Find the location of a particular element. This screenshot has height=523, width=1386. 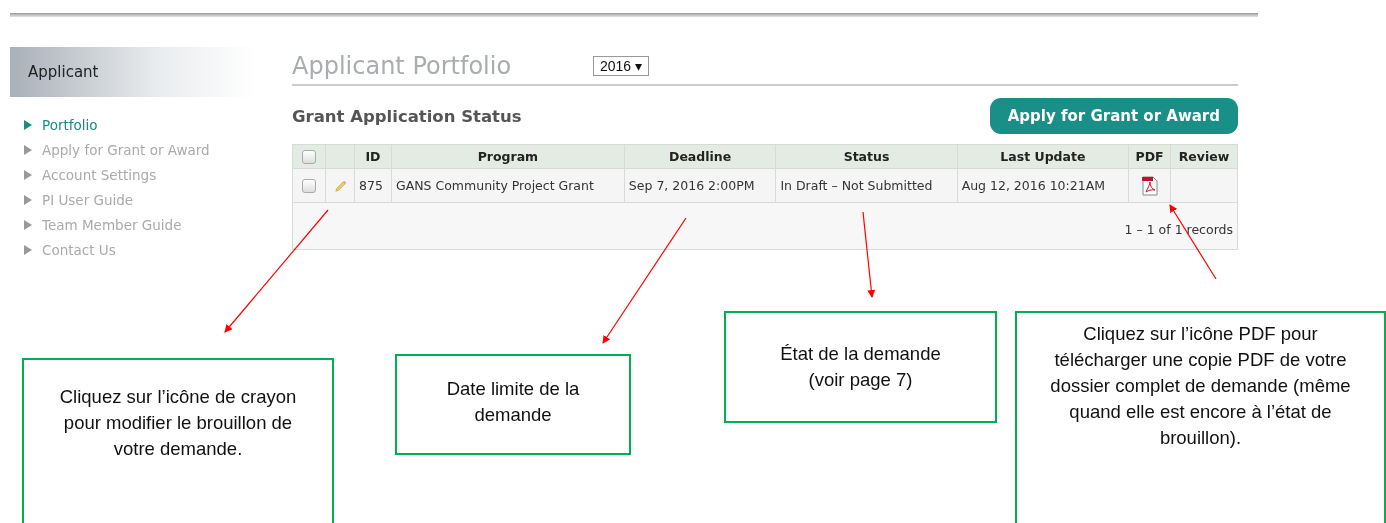

sidebar-item: Apply for Grant or Award is located at coordinates (139, 149).